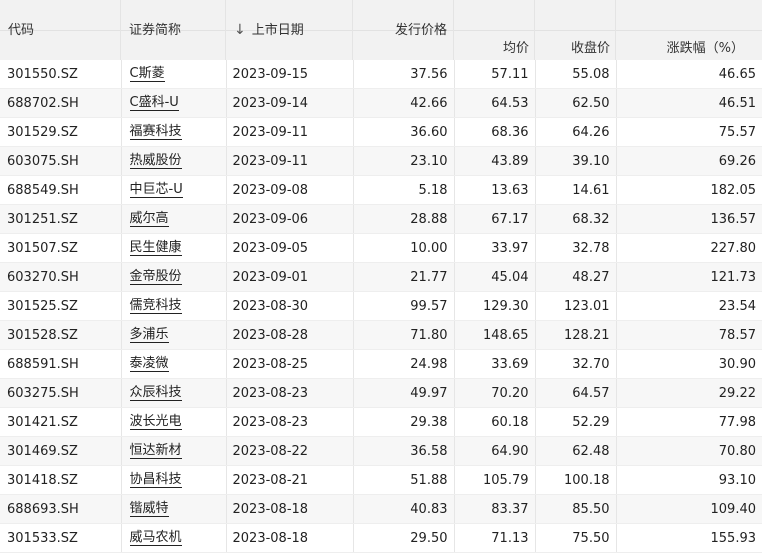 This screenshot has width=762, height=553. I want to click on cell-issue-price: 49.97, so click(404, 393).